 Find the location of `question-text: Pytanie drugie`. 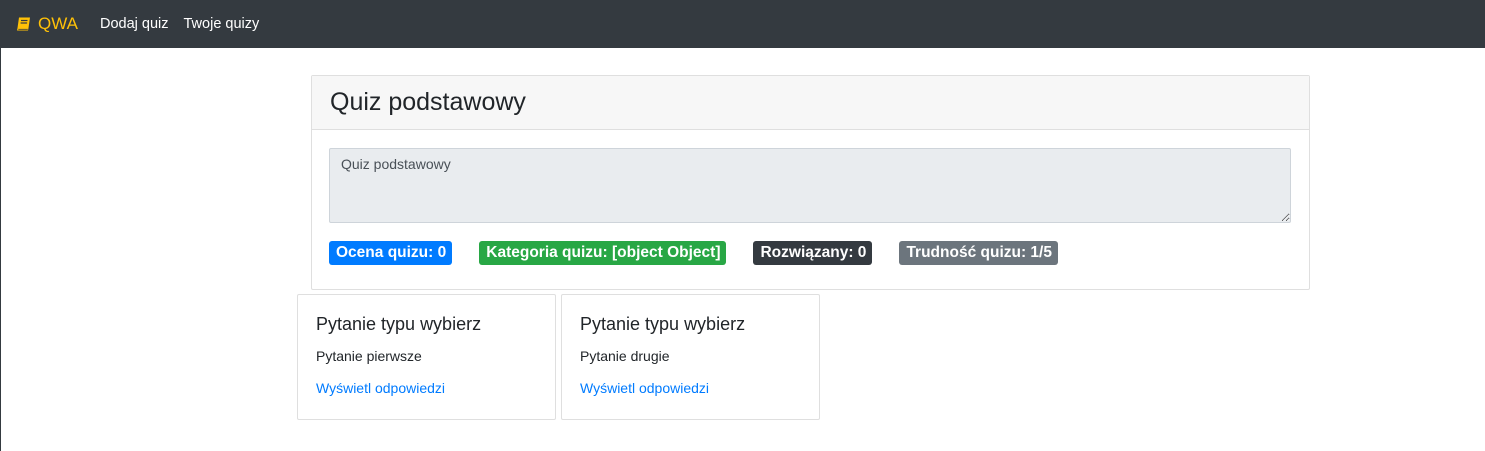

question-text: Pytanie drugie is located at coordinates (625, 356).